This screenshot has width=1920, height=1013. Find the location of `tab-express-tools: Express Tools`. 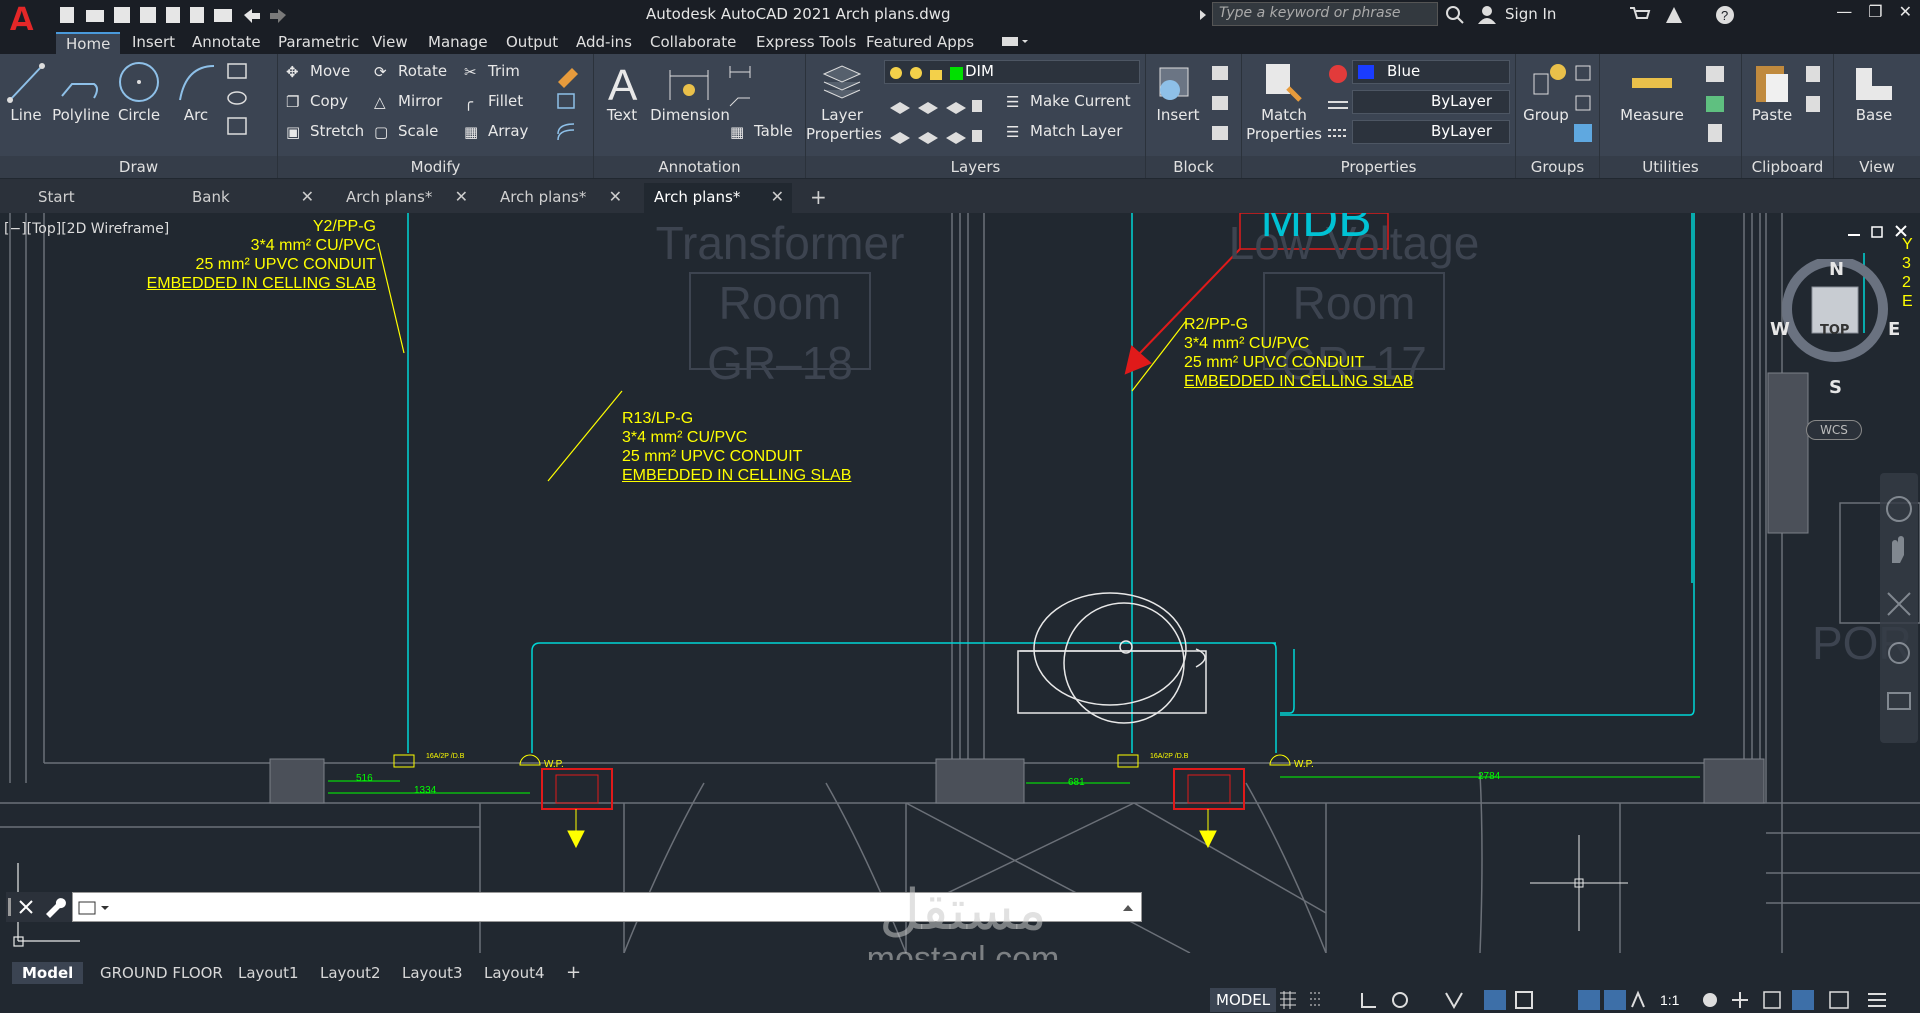

tab-express-tools: Express Tools is located at coordinates (806, 43).